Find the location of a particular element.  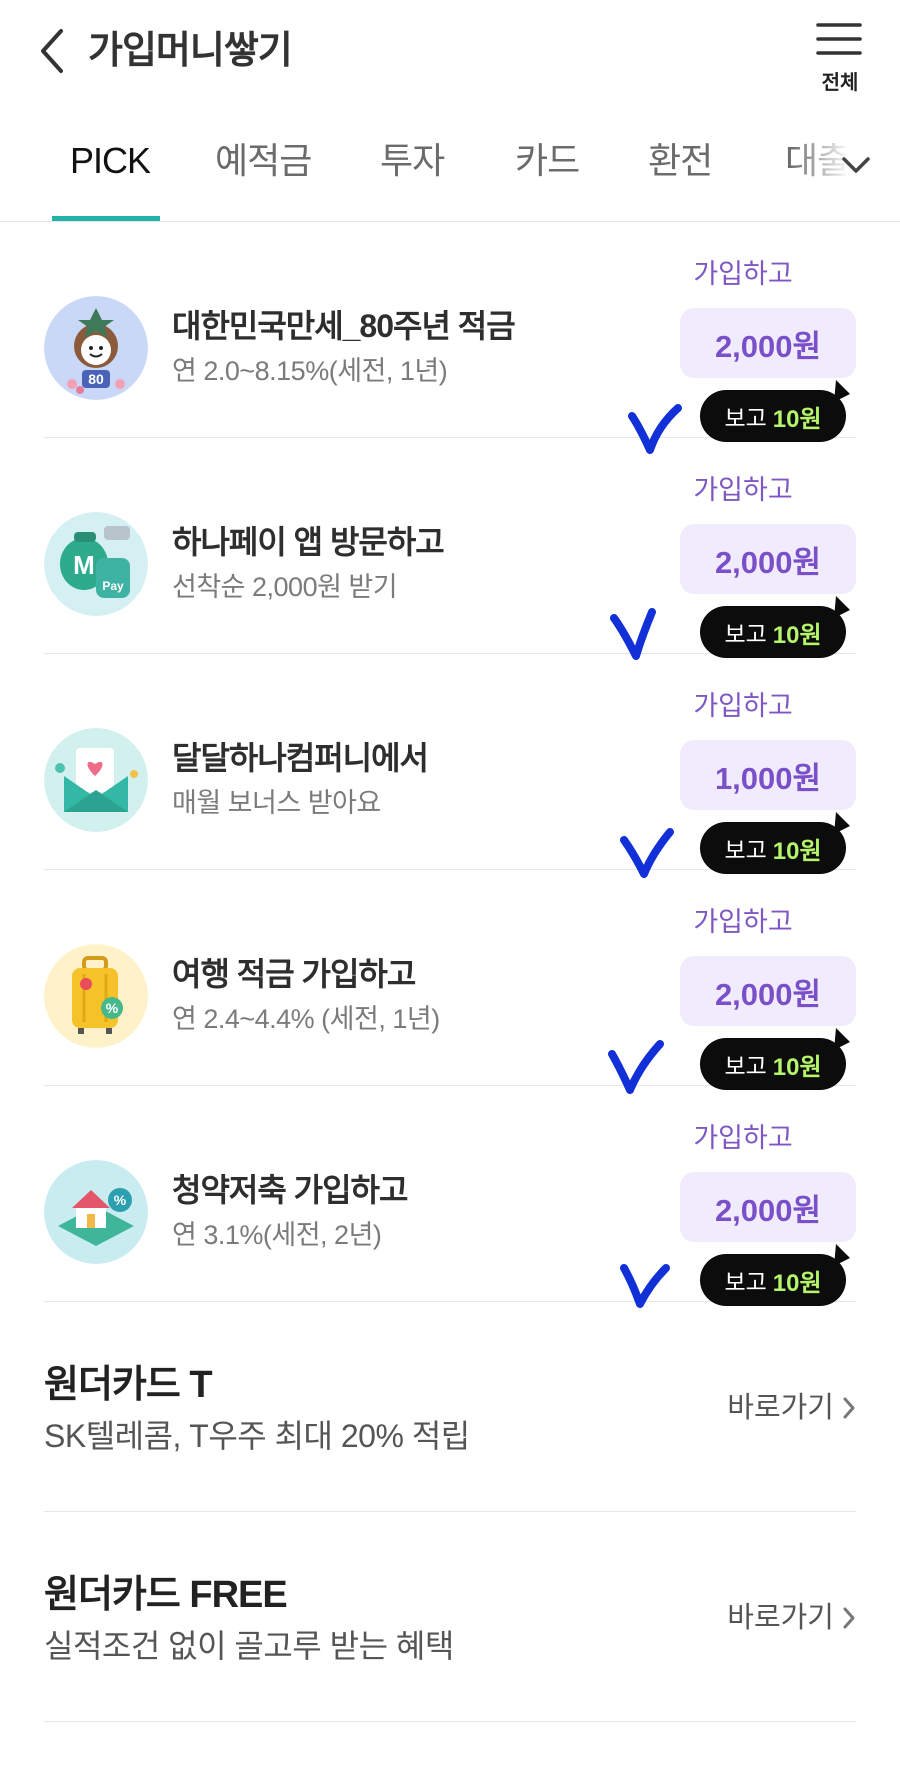

all-menu-button: 전체 is located at coordinates (840, 56).